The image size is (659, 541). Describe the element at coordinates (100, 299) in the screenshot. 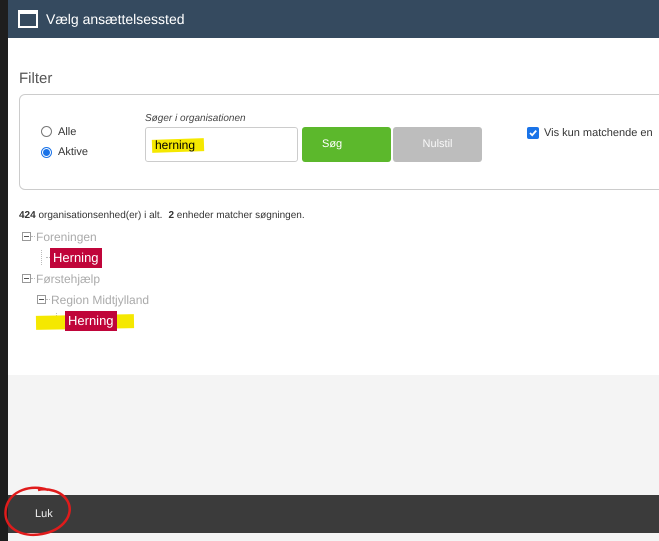

I see `tree-node: Region Midtjylland` at that location.